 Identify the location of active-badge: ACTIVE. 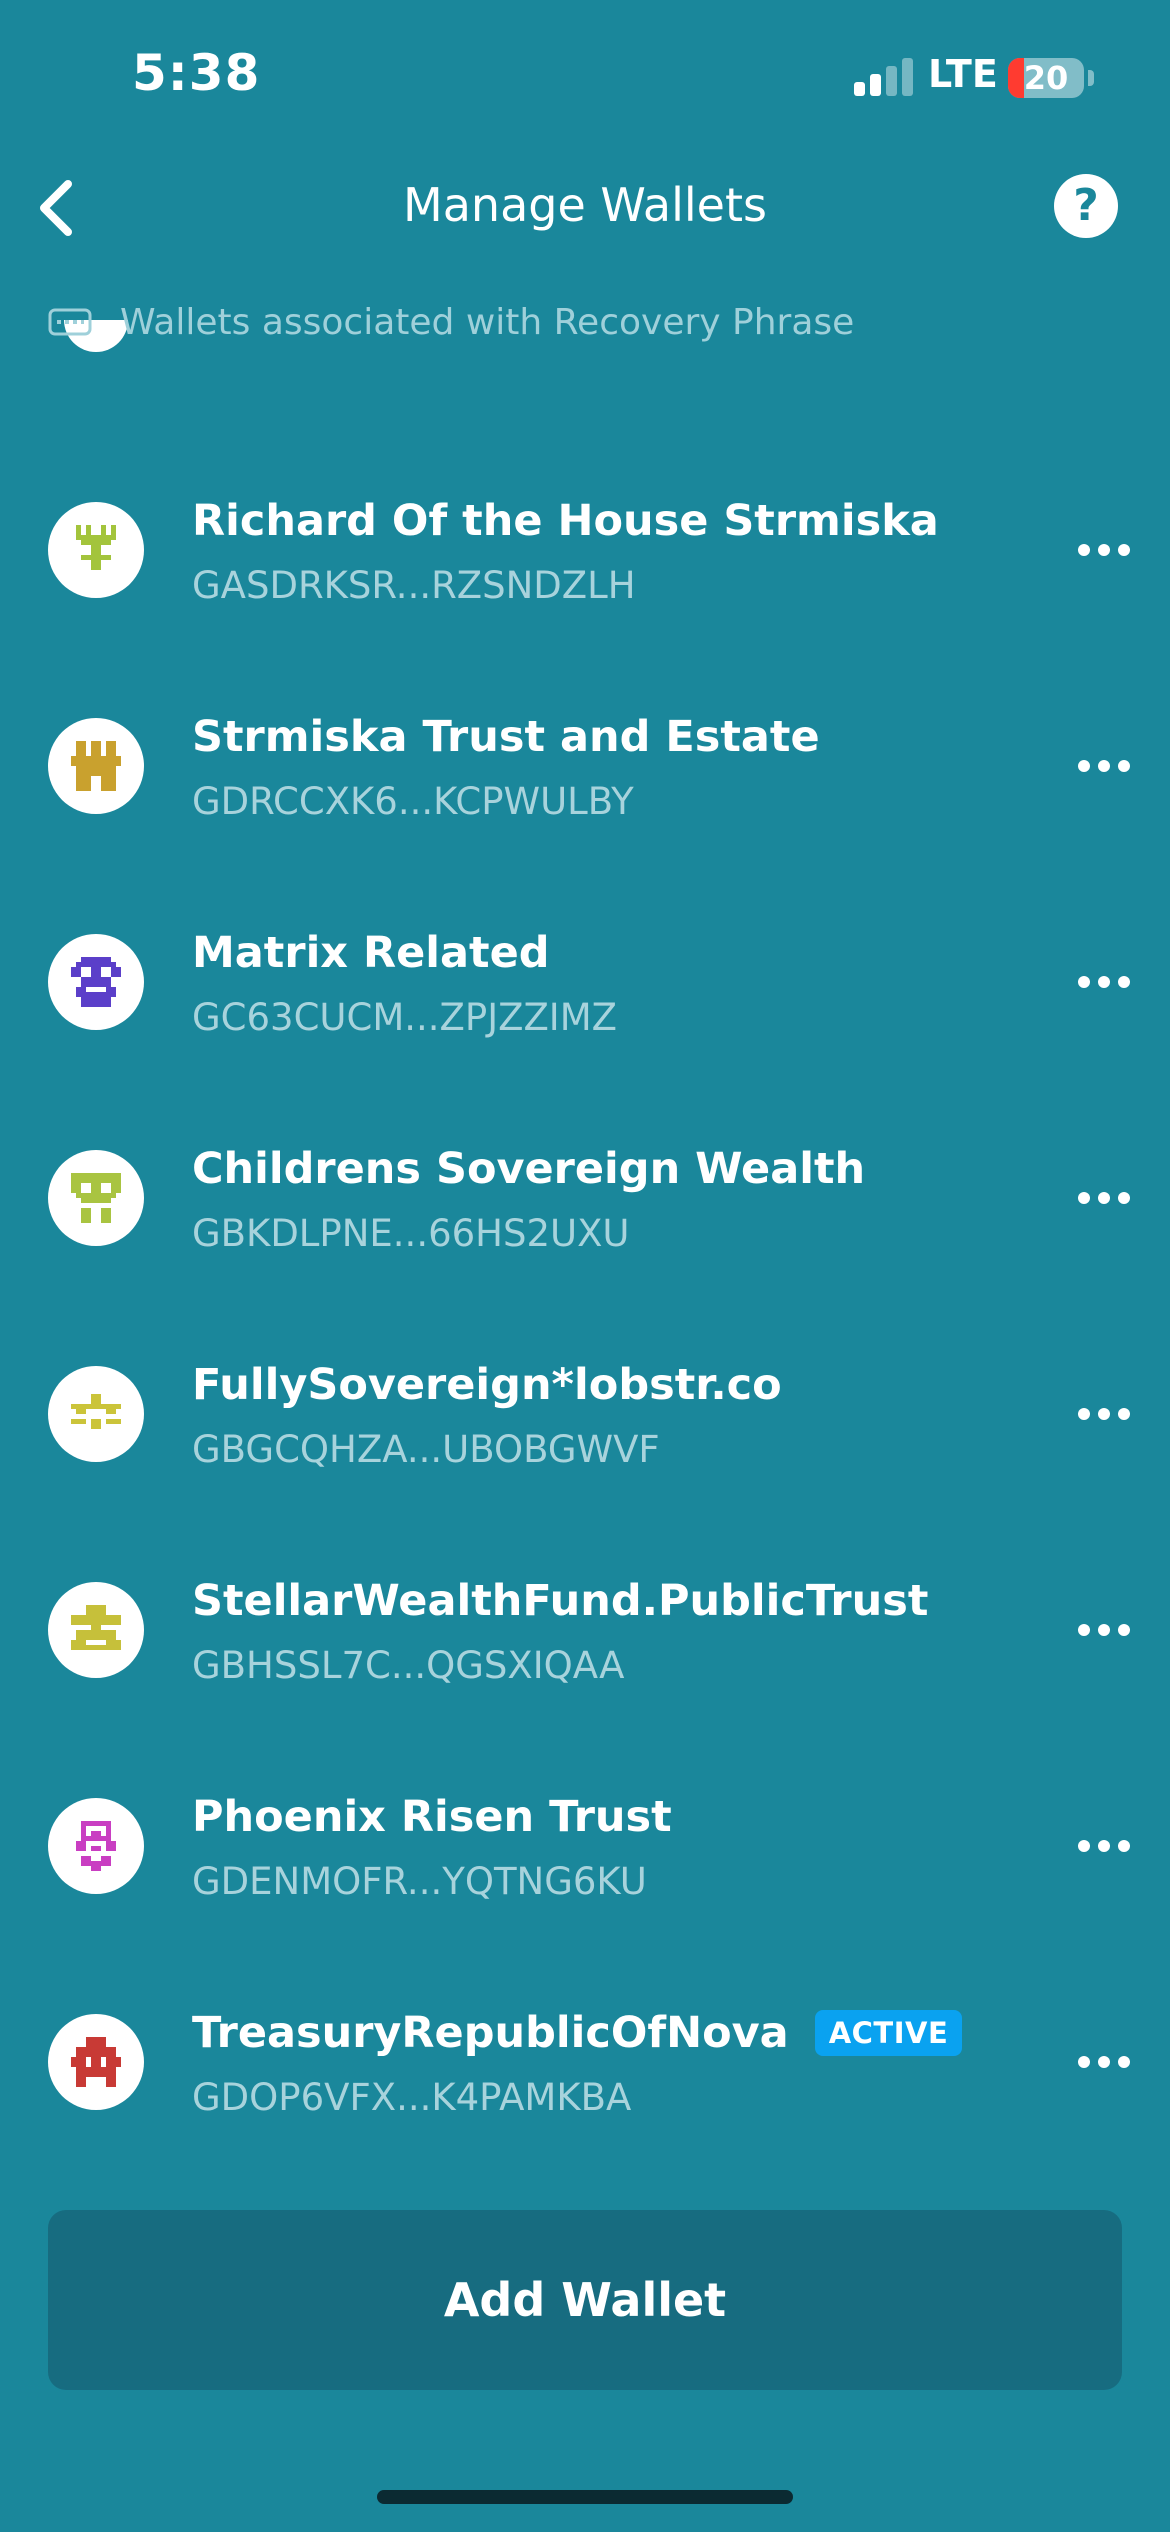
(888, 2033).